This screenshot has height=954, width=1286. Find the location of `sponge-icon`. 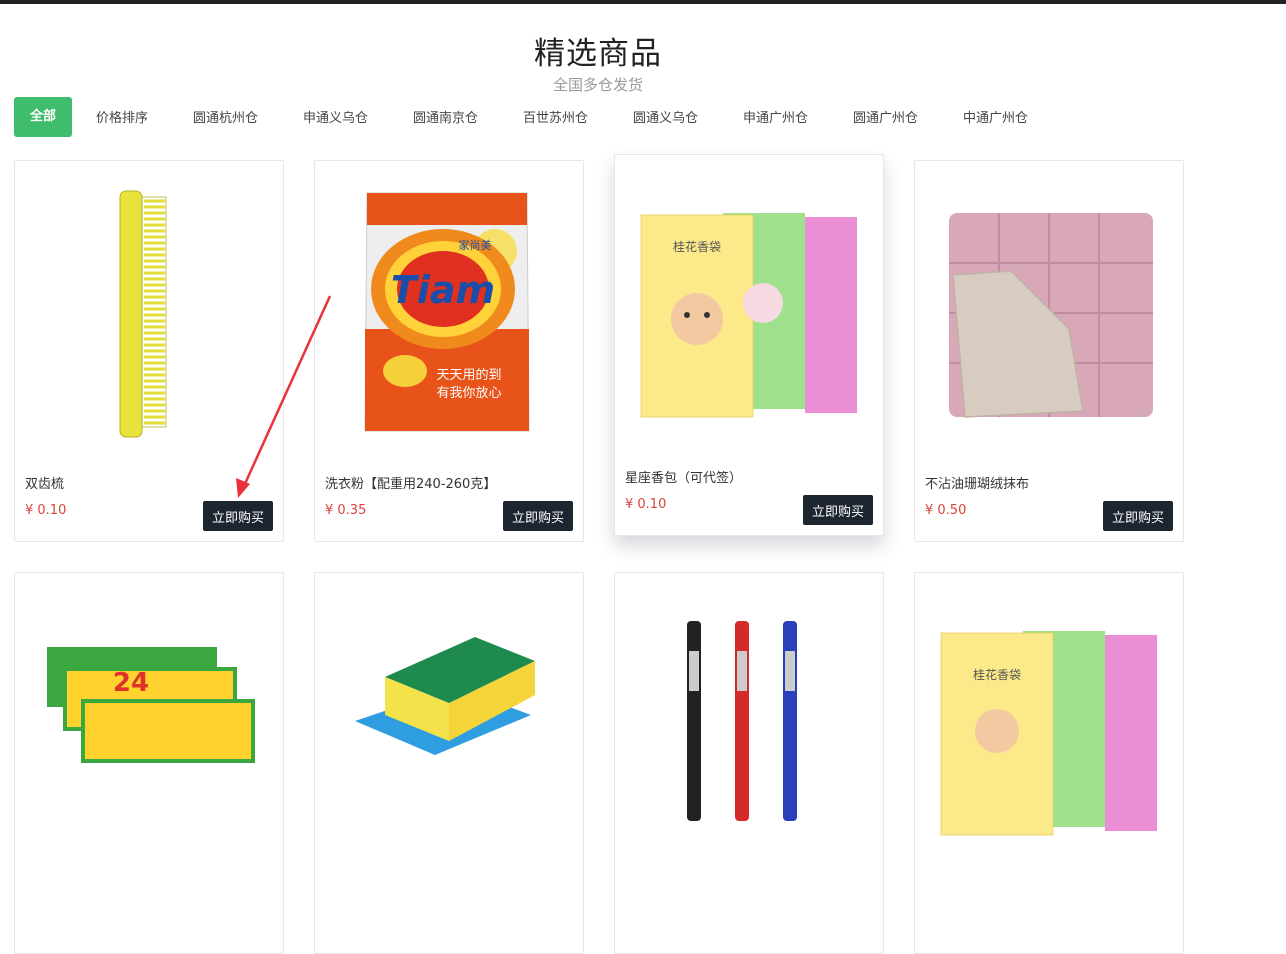

sponge-icon is located at coordinates (445, 696).